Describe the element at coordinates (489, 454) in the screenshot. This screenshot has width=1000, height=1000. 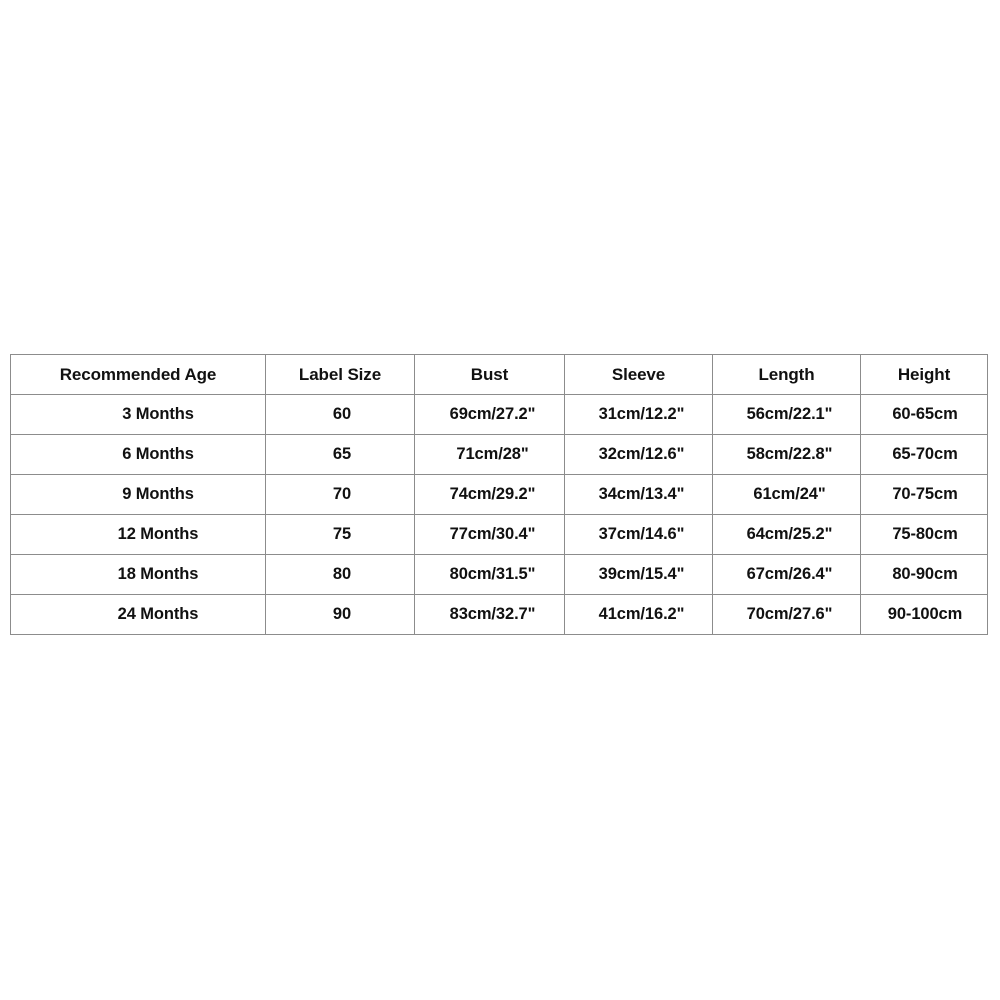
I see `cell-bust: 71cm/28"` at that location.